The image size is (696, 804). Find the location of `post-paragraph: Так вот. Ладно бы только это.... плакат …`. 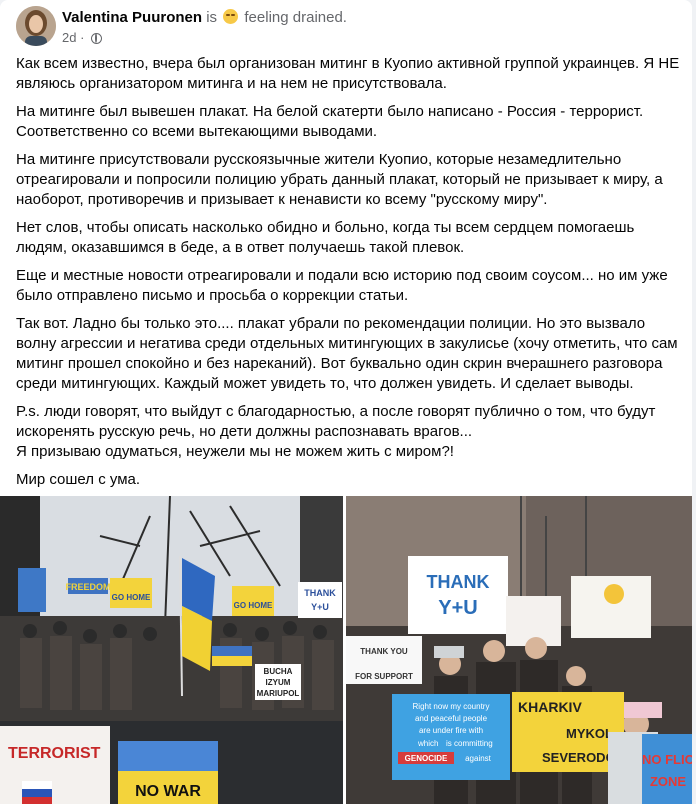

post-paragraph: Так вот. Ладно бы только это.... плакат … is located at coordinates (347, 353).